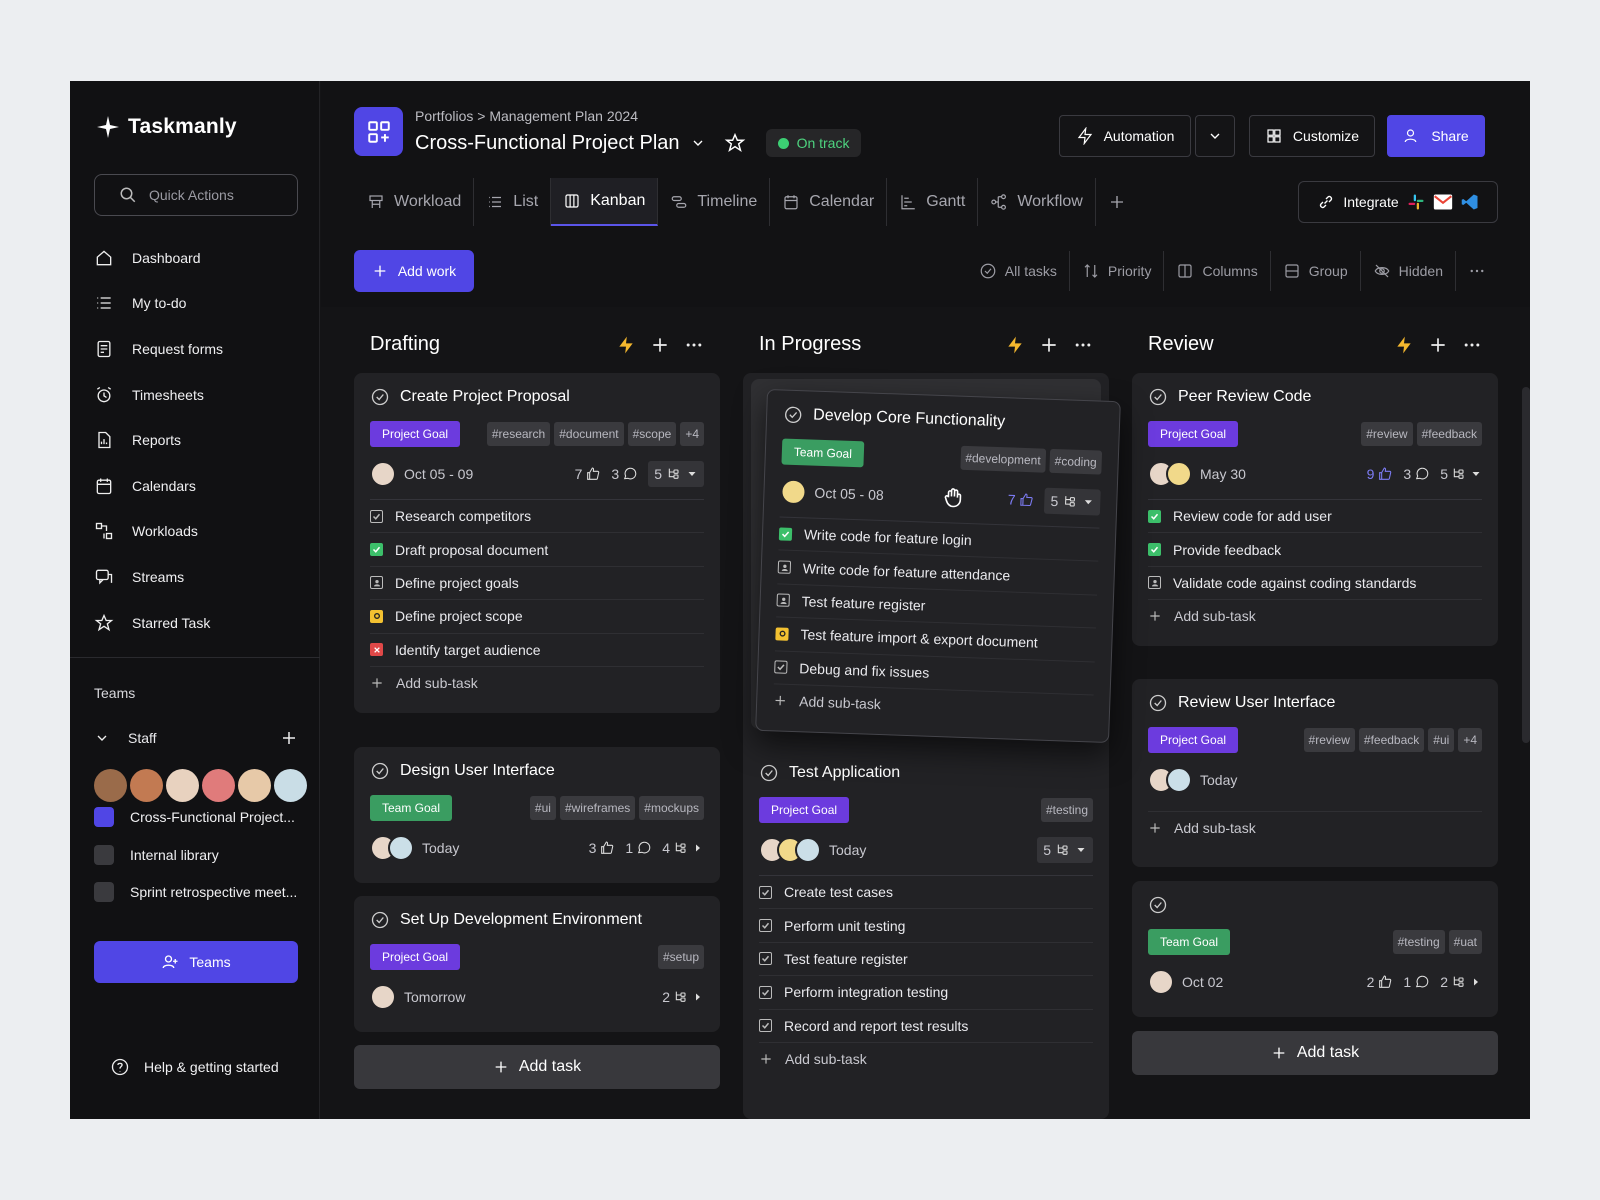 This screenshot has height=1200, width=1600. I want to click on tab-workload: Workload, so click(415, 202).